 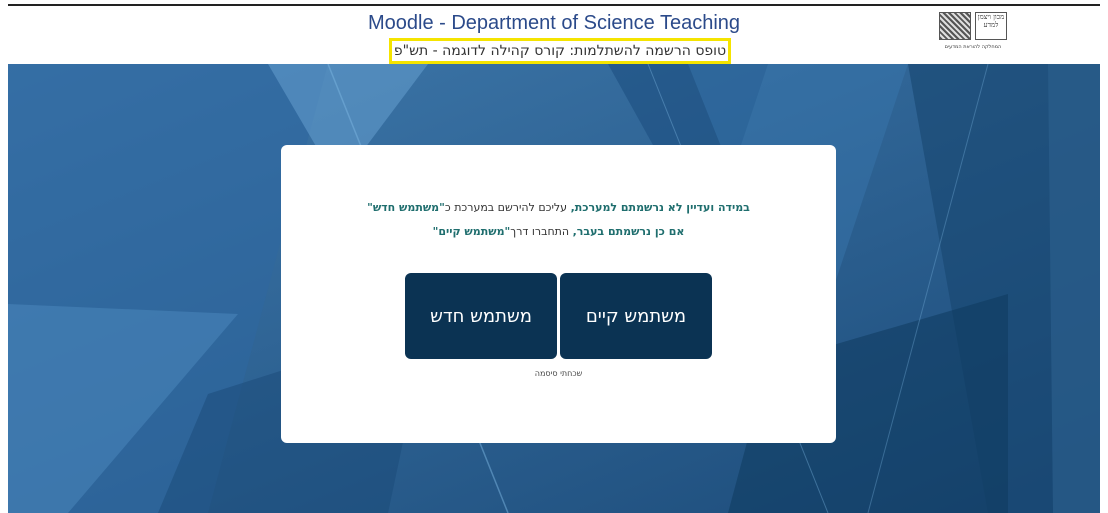 I want to click on existing-user-button: משתמש קיים, so click(x=636, y=316).